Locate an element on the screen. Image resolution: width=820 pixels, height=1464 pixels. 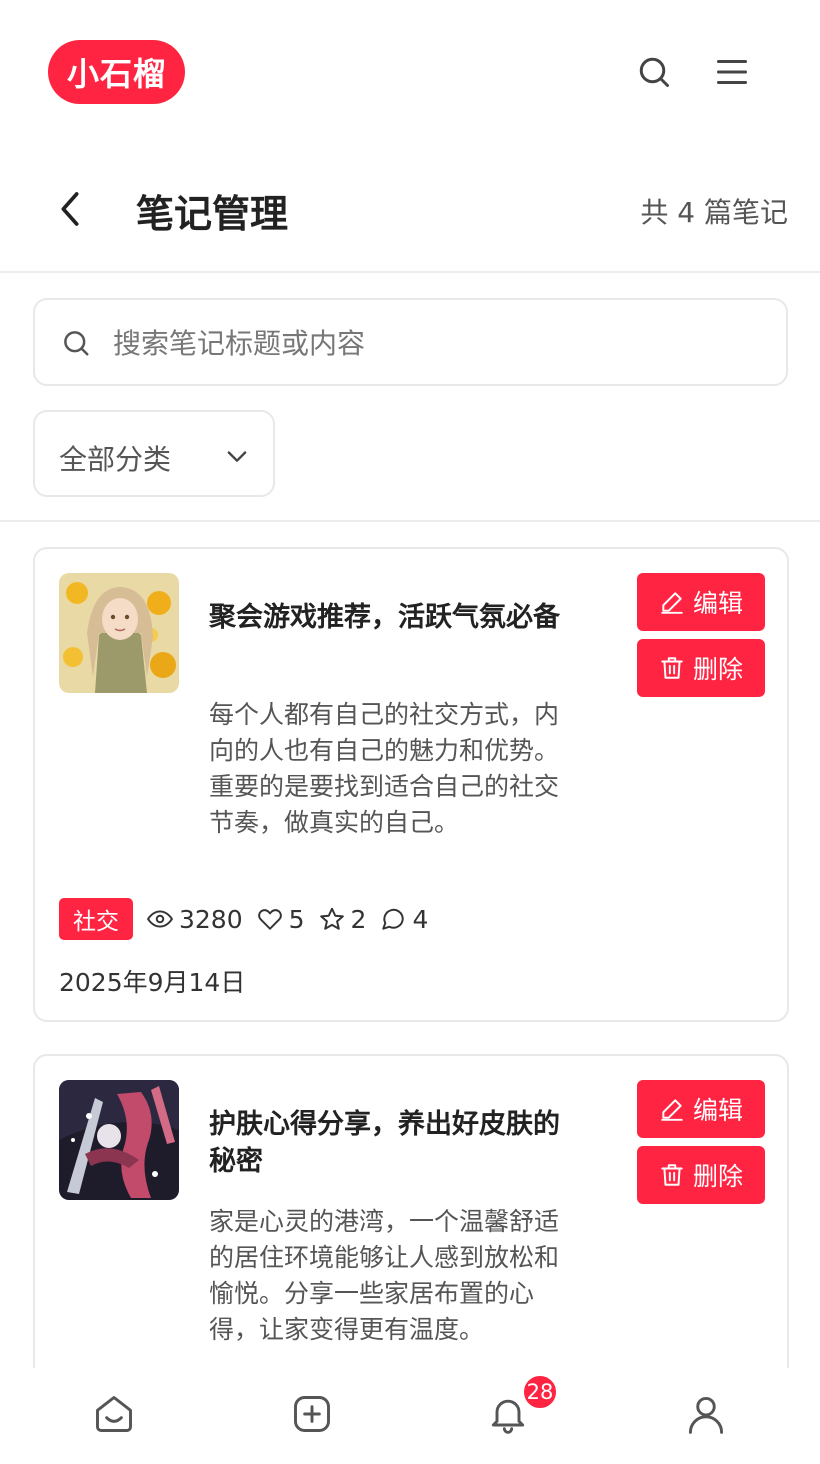
chevron-down-icon is located at coordinates (237, 456).